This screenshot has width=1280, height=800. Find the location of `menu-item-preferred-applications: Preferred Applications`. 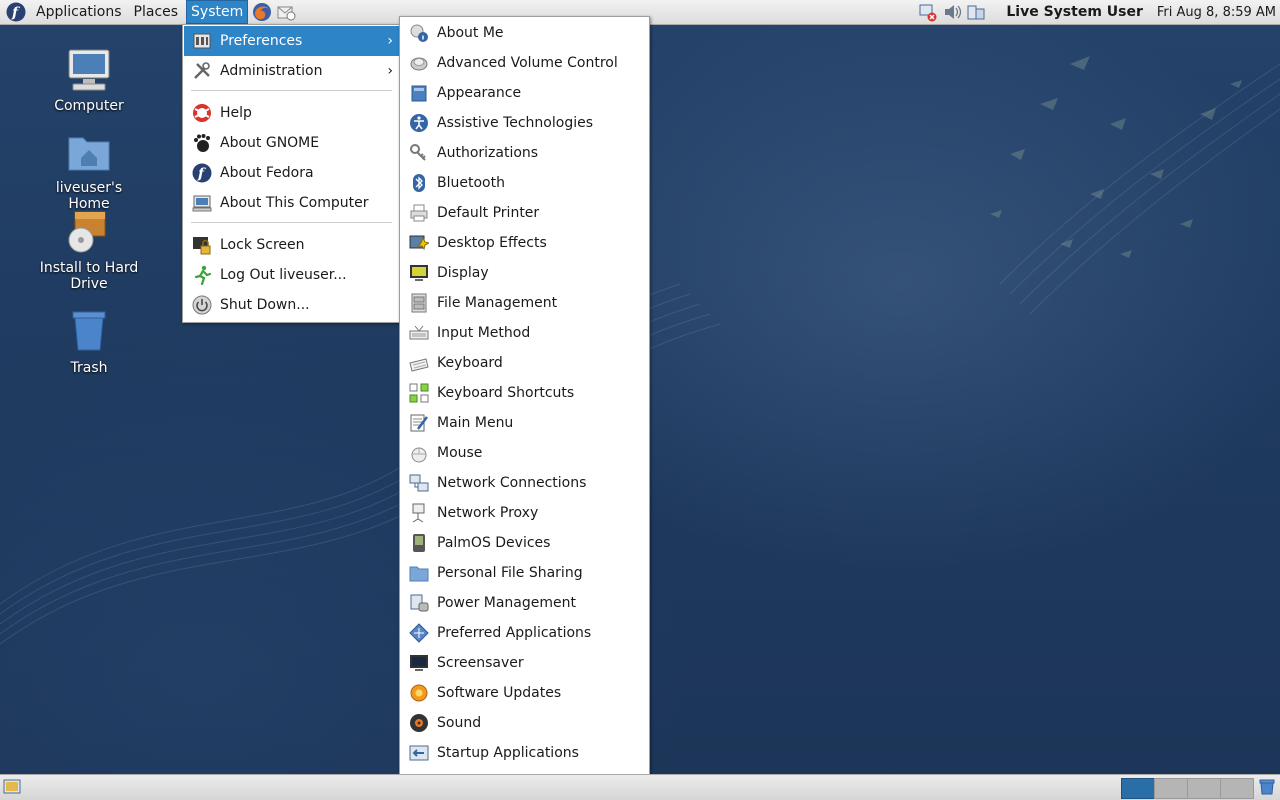

menu-item-preferred-applications: Preferred Applications is located at coordinates (524, 633).